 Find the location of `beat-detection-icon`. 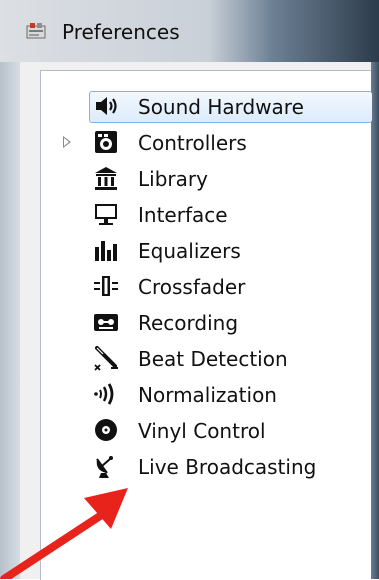

beat-detection-icon is located at coordinates (106, 358).